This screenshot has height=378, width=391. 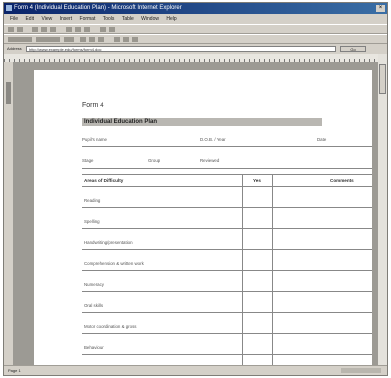 What do you see at coordinates (92, 200) in the screenshot?
I see `row-label: Reading` at bounding box center [92, 200].